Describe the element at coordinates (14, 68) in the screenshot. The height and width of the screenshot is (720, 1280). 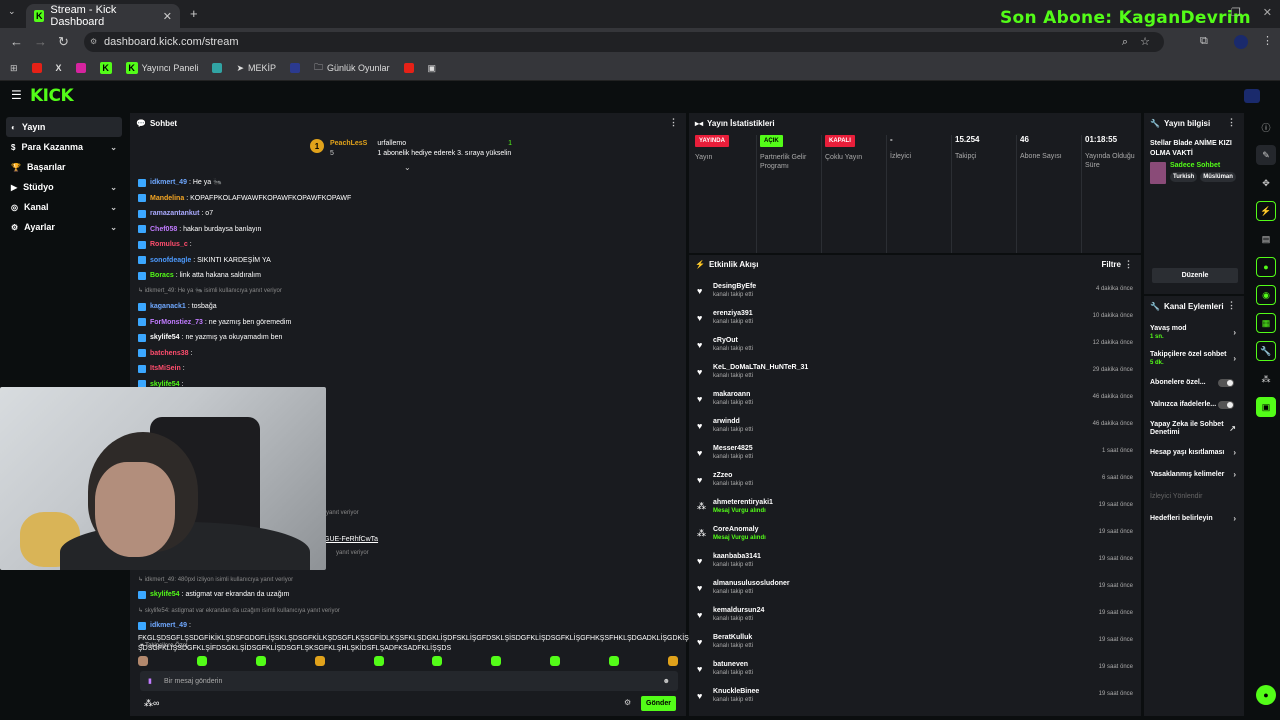
I see `apps-icon: ⊞` at that location.